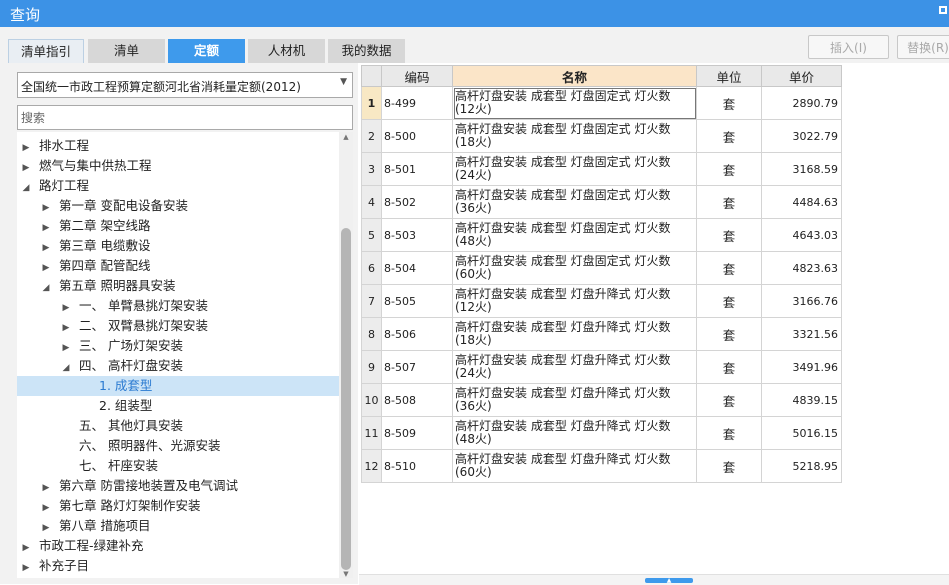 The width and height of the screenshot is (949, 585). Describe the element at coordinates (84, 227) in the screenshot. I see `tree-node: ▶ 第二章 架空线路` at that location.